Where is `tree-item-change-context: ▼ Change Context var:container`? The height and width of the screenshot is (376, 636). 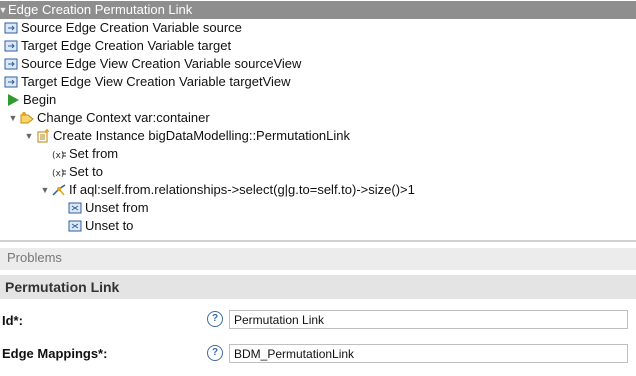
tree-item-change-context: ▼ Change Context var:container is located at coordinates (109, 118).